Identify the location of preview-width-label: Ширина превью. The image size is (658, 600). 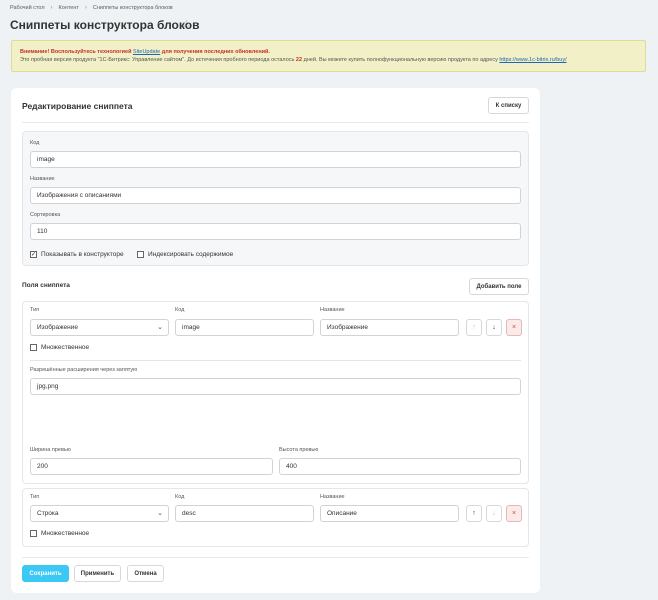
(50, 450).